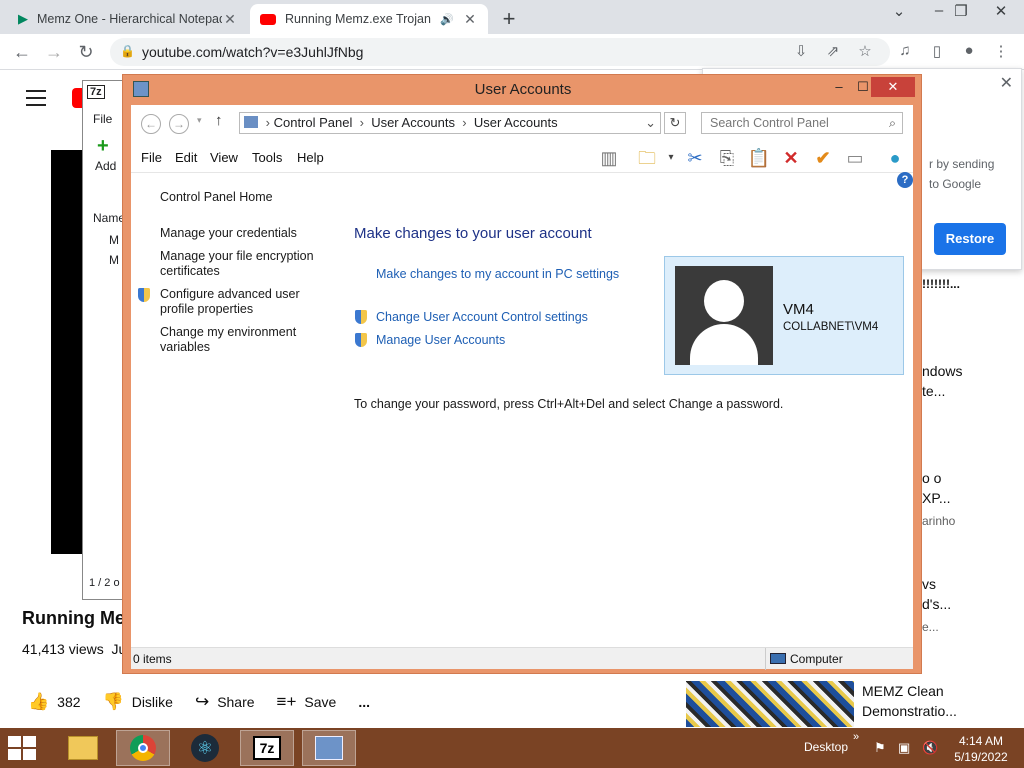 Image resolution: width=1024 pixels, height=768 pixels. What do you see at coordinates (361, 340) in the screenshot?
I see `uac-shield-icon` at bounding box center [361, 340].